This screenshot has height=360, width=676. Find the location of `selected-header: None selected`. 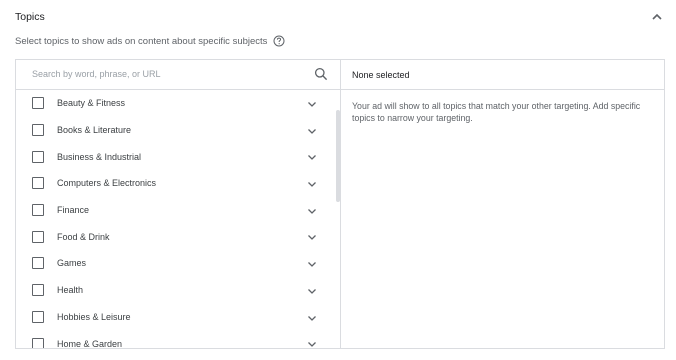

selected-header: None selected is located at coordinates (502, 75).